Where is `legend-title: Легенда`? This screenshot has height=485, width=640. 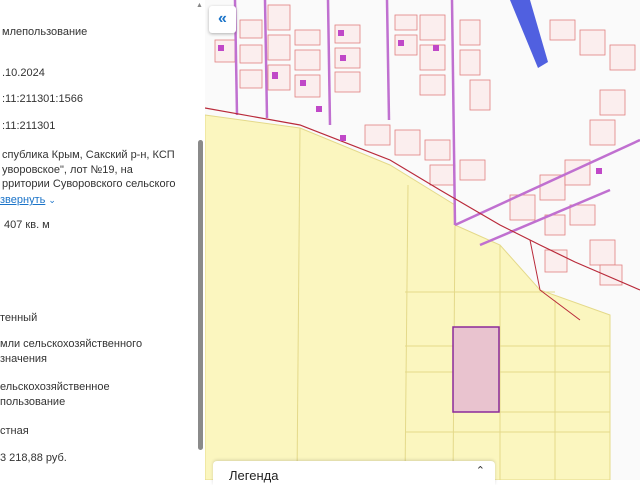
legend-title: Легенда is located at coordinates (254, 475).